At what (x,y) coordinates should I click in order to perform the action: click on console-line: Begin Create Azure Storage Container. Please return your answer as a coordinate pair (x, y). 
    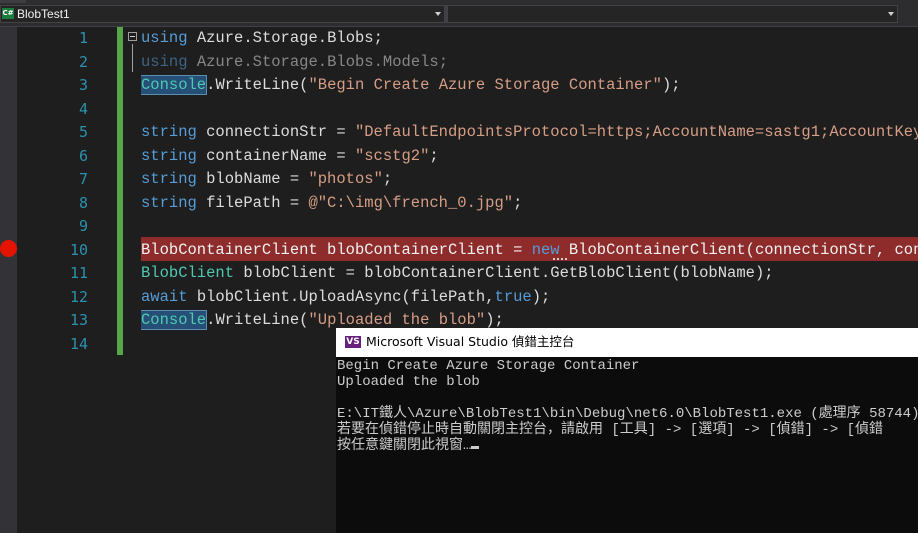
    Looking at the image, I should click on (488, 366).